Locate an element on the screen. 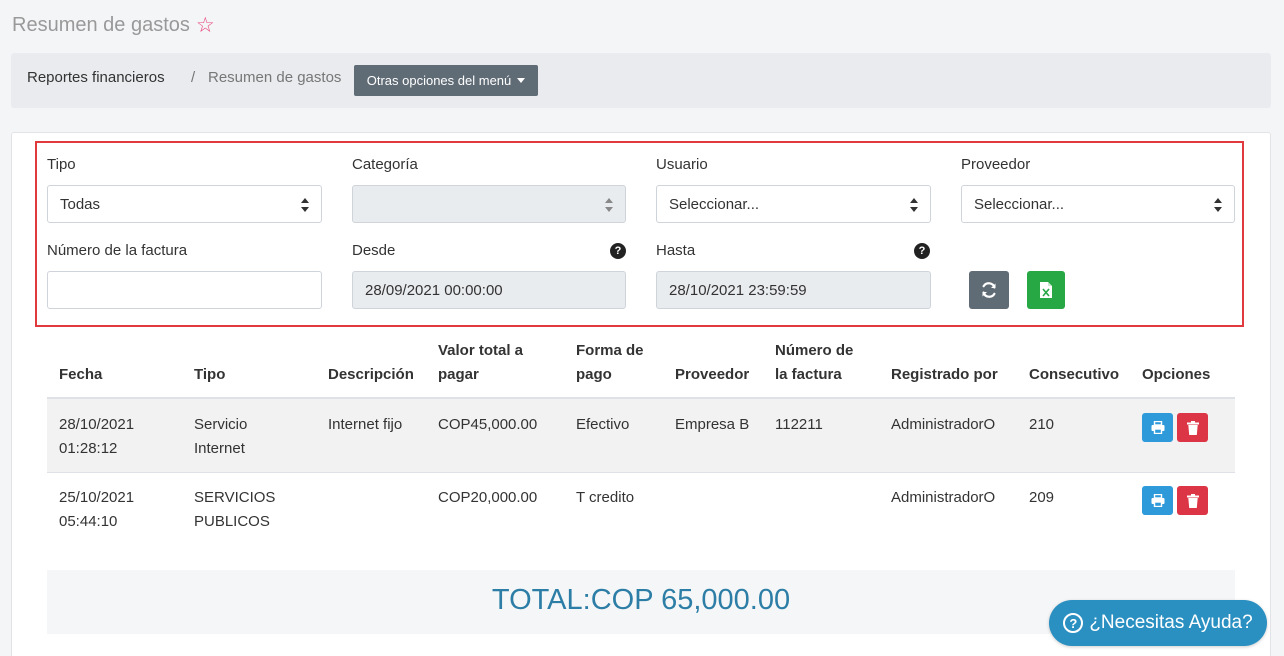 The height and width of the screenshot is (656, 1284). cell-tipo: SERVICIOS is located at coordinates (235, 497).